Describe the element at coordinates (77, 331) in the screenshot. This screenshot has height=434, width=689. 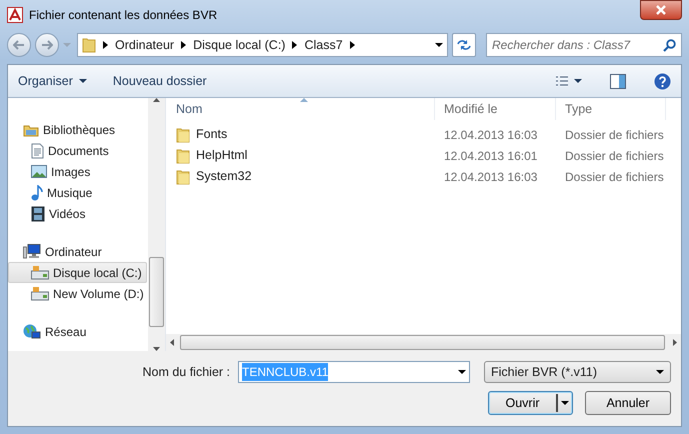
I see `sidebar-item: Réseau` at that location.